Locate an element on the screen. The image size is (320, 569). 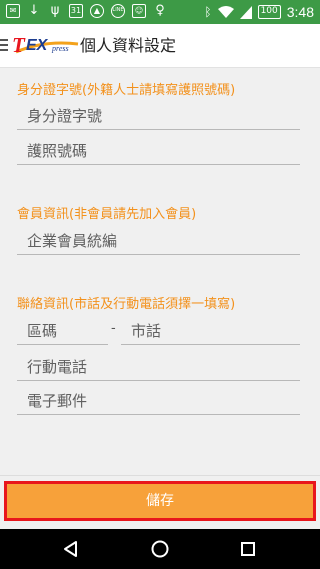
section-header-member: 會員資訊(非會員請先加入會員) is located at coordinates (107, 214).